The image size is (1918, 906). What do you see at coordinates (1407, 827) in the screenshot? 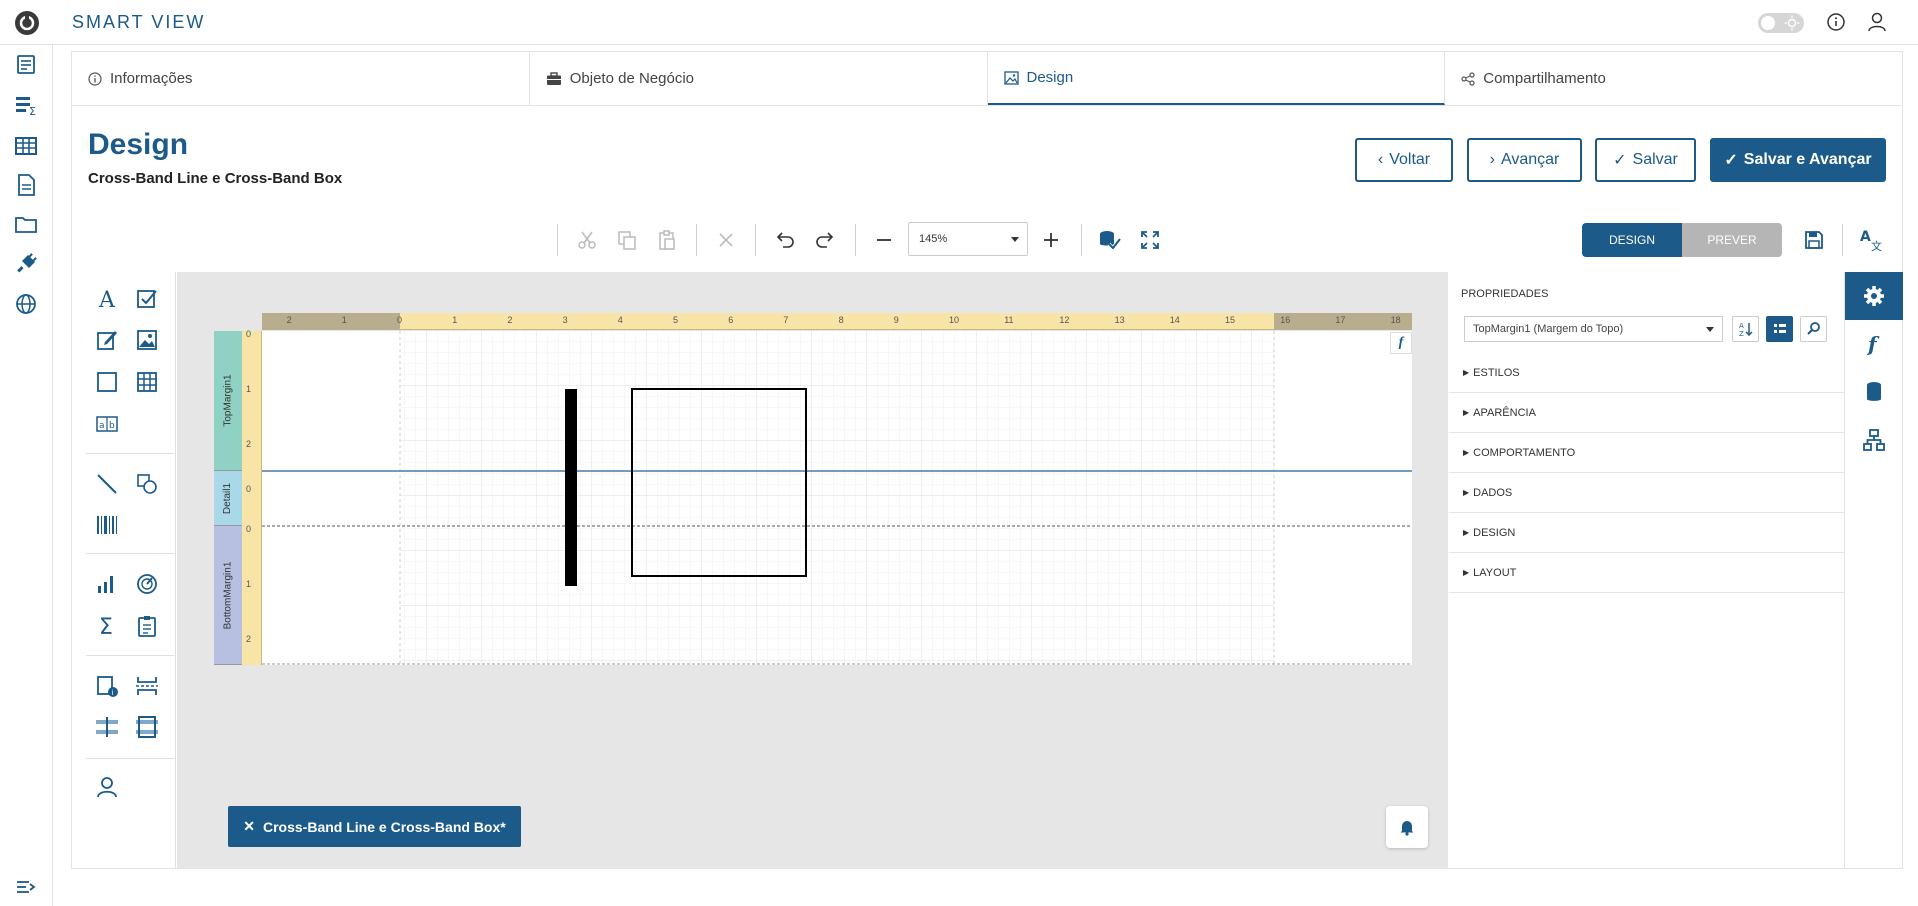
I see `notifications-button` at bounding box center [1407, 827].